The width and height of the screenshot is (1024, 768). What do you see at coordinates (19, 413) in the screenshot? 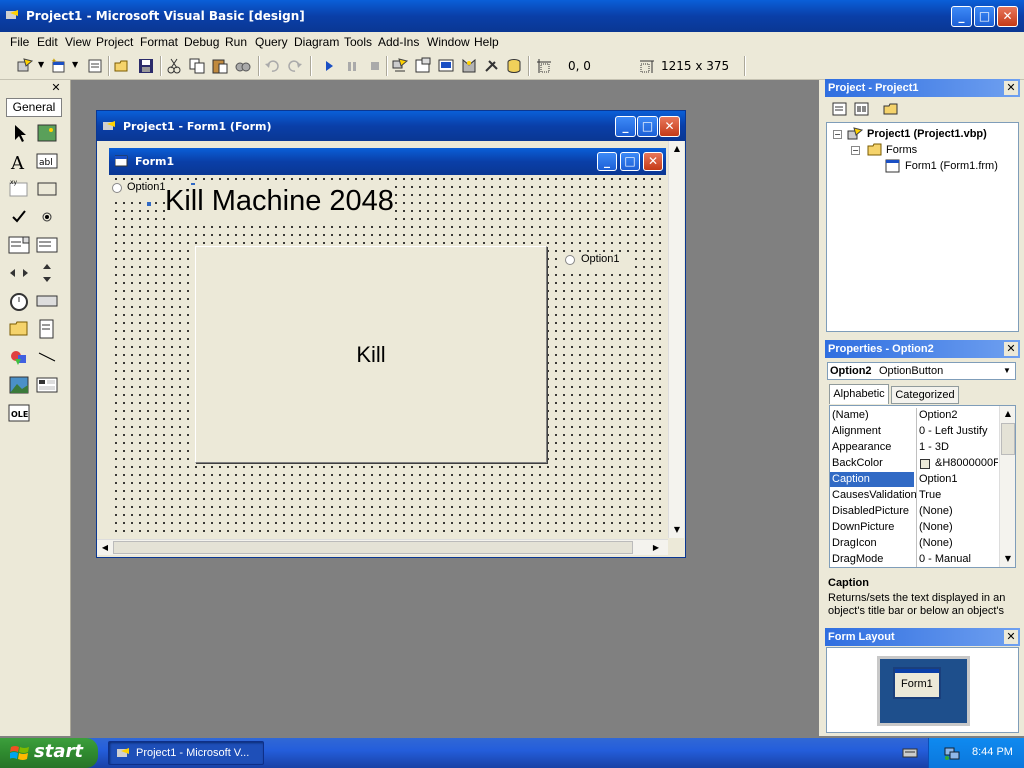
I see `ole-tool-icon: OLE` at bounding box center [19, 413].